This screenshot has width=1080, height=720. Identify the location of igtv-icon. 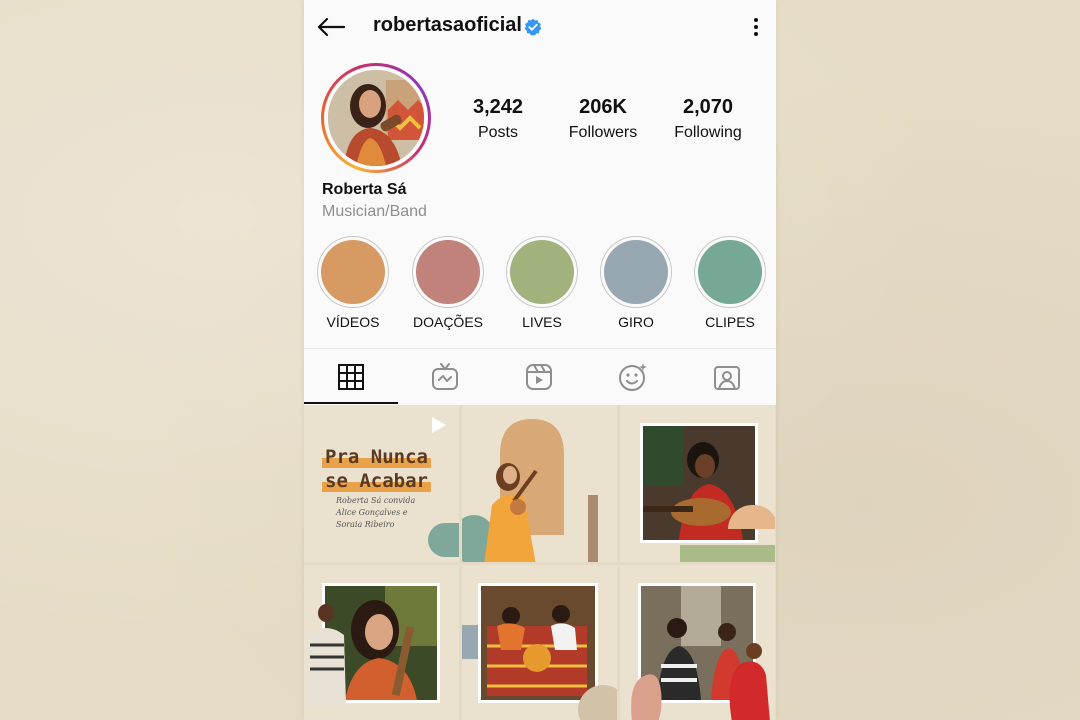
(445, 376).